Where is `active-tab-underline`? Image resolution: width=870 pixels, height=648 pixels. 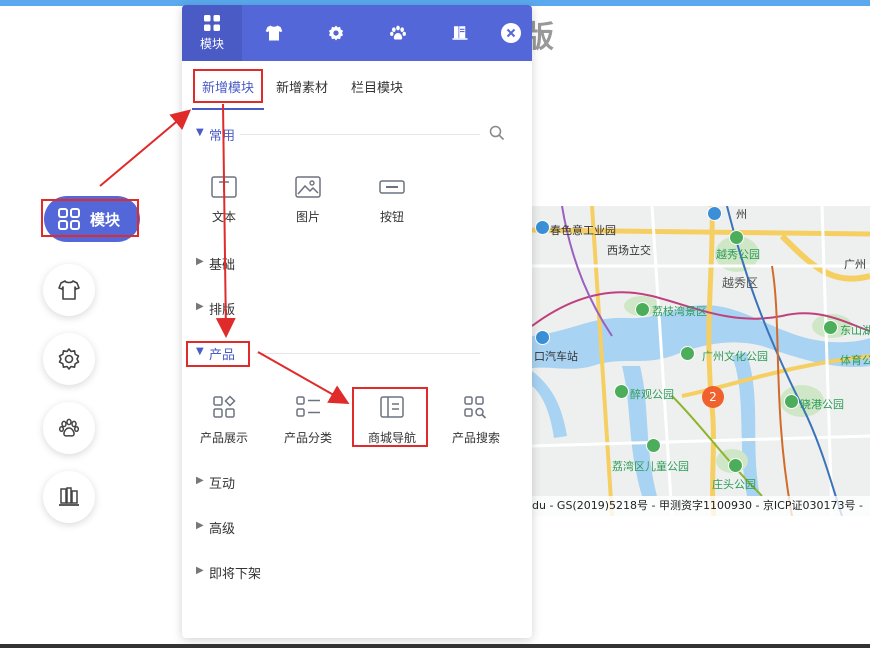
active-tab-underline is located at coordinates (228, 109).